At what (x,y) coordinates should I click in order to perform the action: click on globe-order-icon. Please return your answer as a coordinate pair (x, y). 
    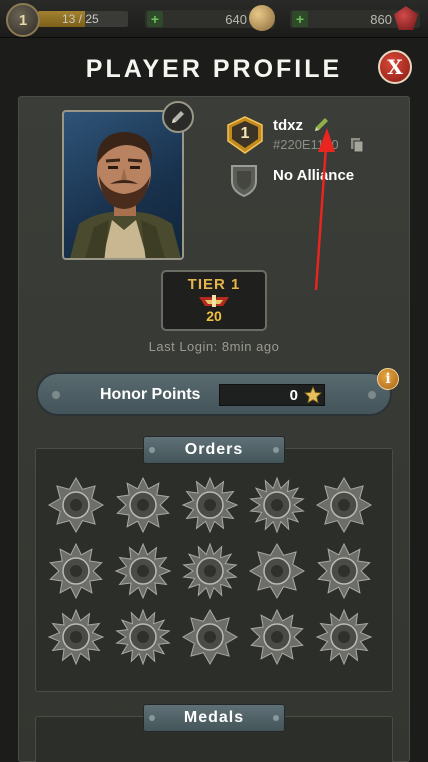
    Looking at the image, I should click on (210, 637).